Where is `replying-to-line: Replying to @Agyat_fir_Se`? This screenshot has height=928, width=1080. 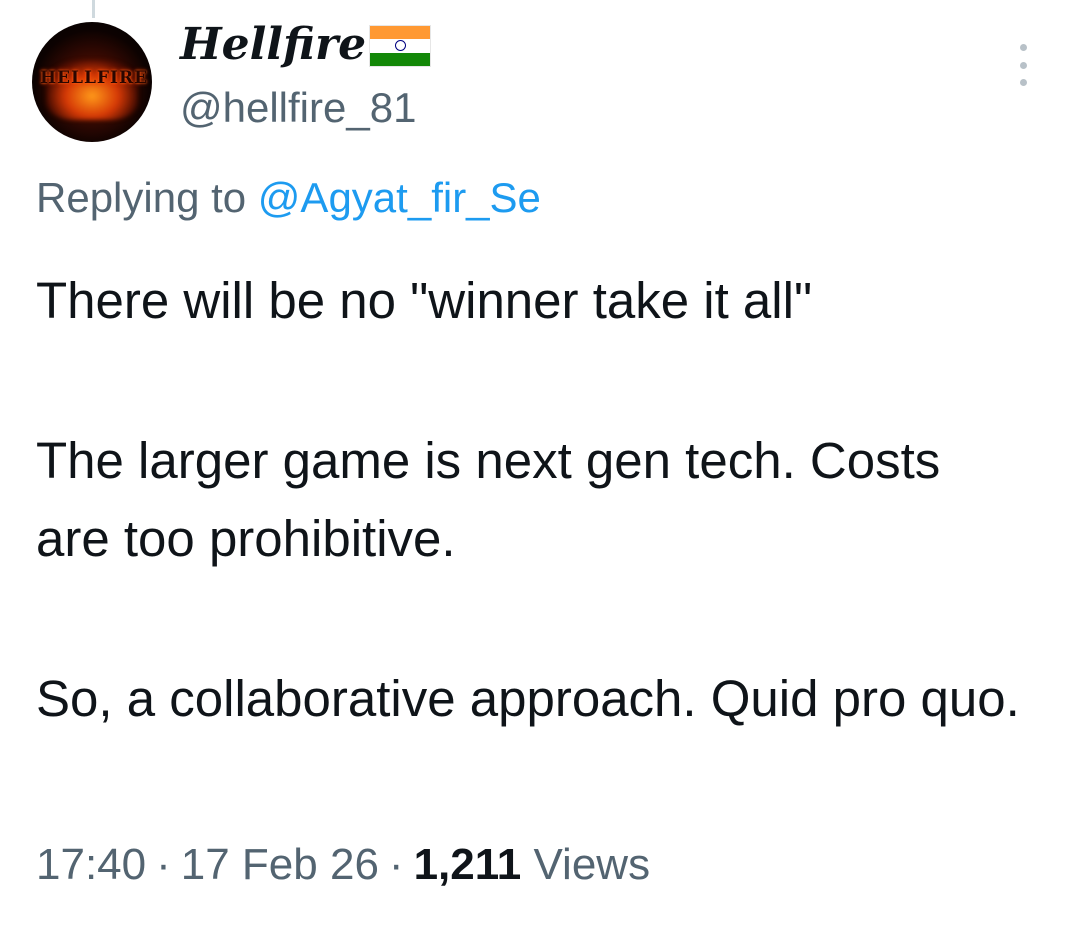
replying-to-line: Replying to @Agyat_fir_Se is located at coordinates (288, 198).